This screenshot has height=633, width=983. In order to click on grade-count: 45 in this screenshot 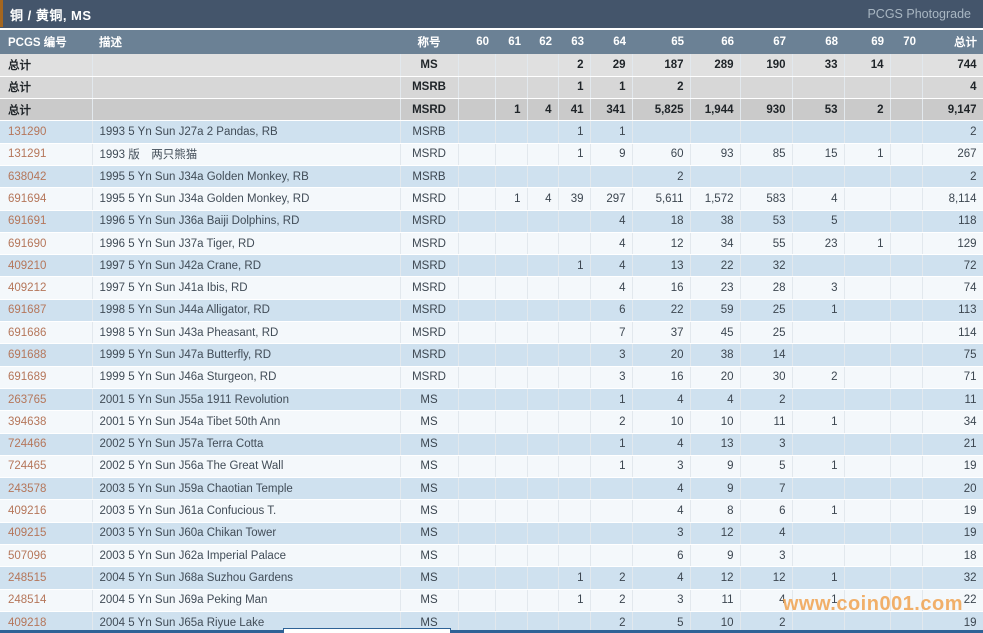, I will do `click(715, 333)`.